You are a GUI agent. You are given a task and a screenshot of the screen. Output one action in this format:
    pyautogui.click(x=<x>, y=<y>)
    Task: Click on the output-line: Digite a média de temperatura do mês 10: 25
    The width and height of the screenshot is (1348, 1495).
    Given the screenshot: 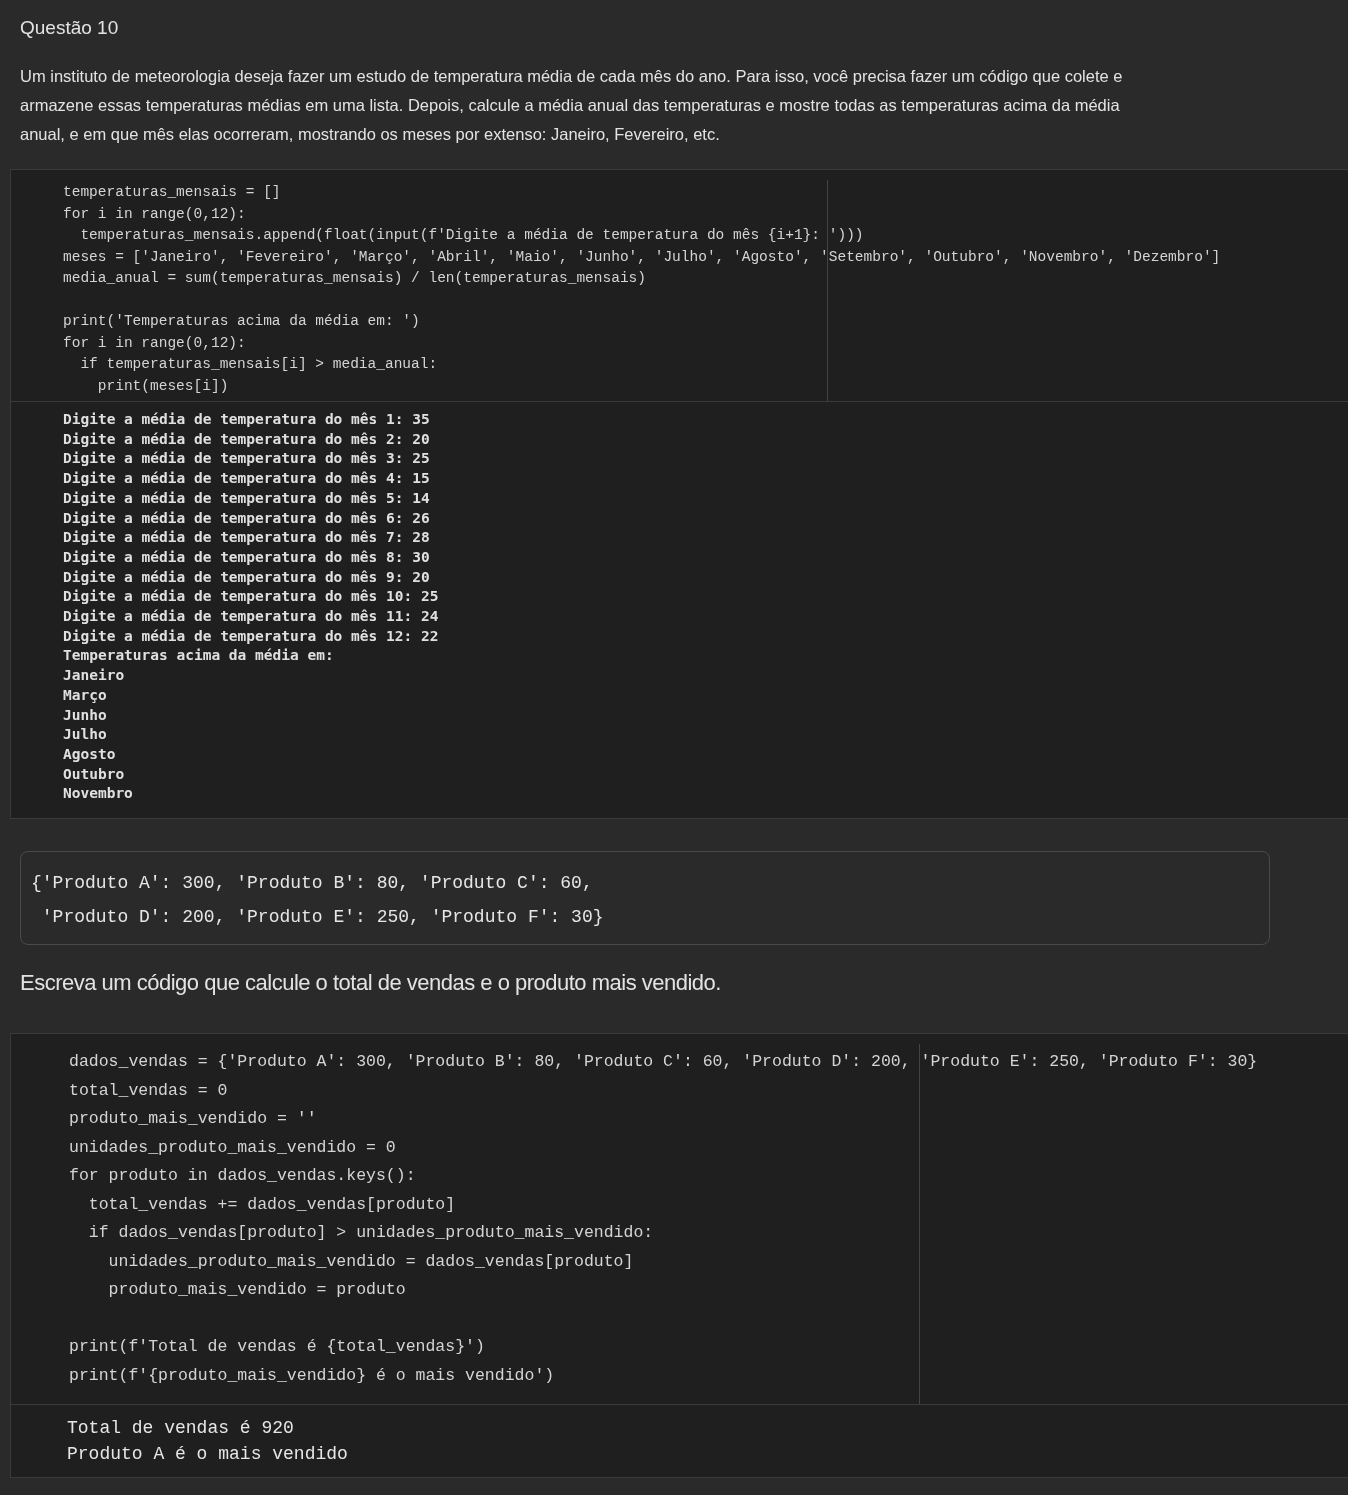 What is the action you would take?
    pyautogui.click(x=251, y=597)
    